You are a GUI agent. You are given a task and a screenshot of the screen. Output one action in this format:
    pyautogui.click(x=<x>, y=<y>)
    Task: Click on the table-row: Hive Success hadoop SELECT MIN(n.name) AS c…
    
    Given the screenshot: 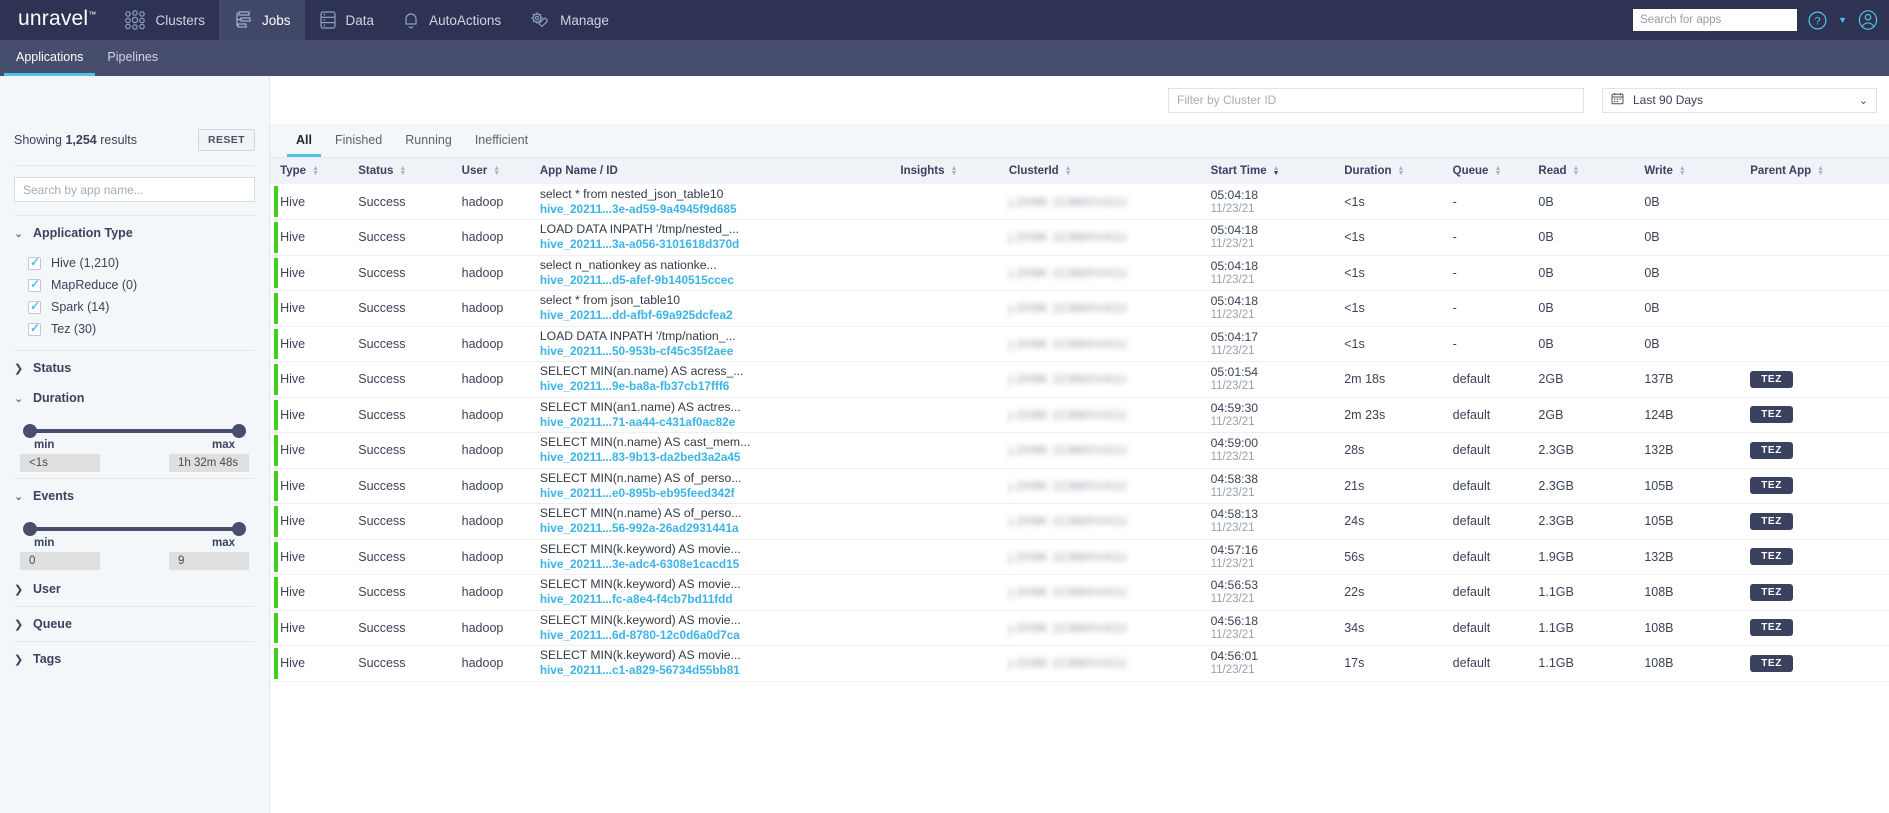 What is the action you would take?
    pyautogui.click(x=1079, y=450)
    